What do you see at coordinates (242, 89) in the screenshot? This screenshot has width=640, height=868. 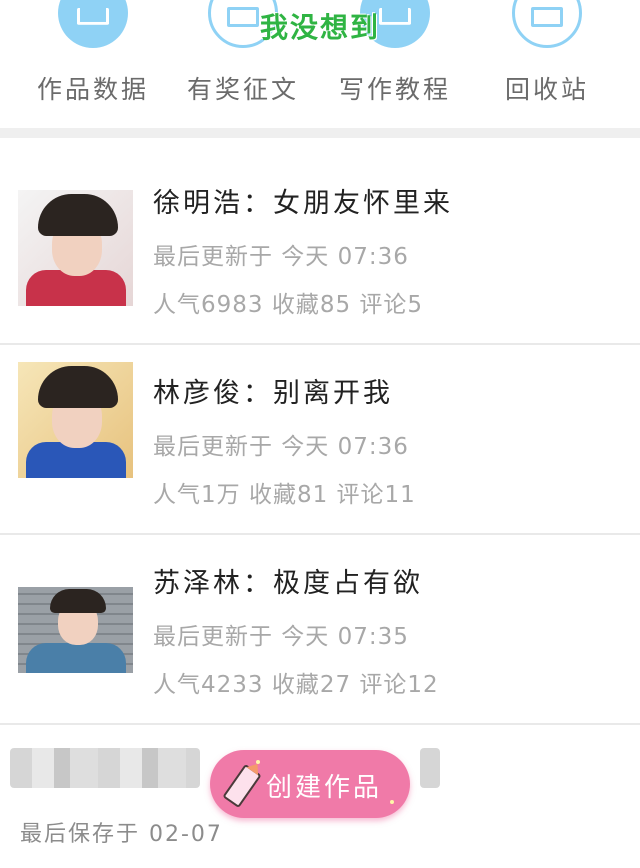 I see `nav-label: 有奖征文` at bounding box center [242, 89].